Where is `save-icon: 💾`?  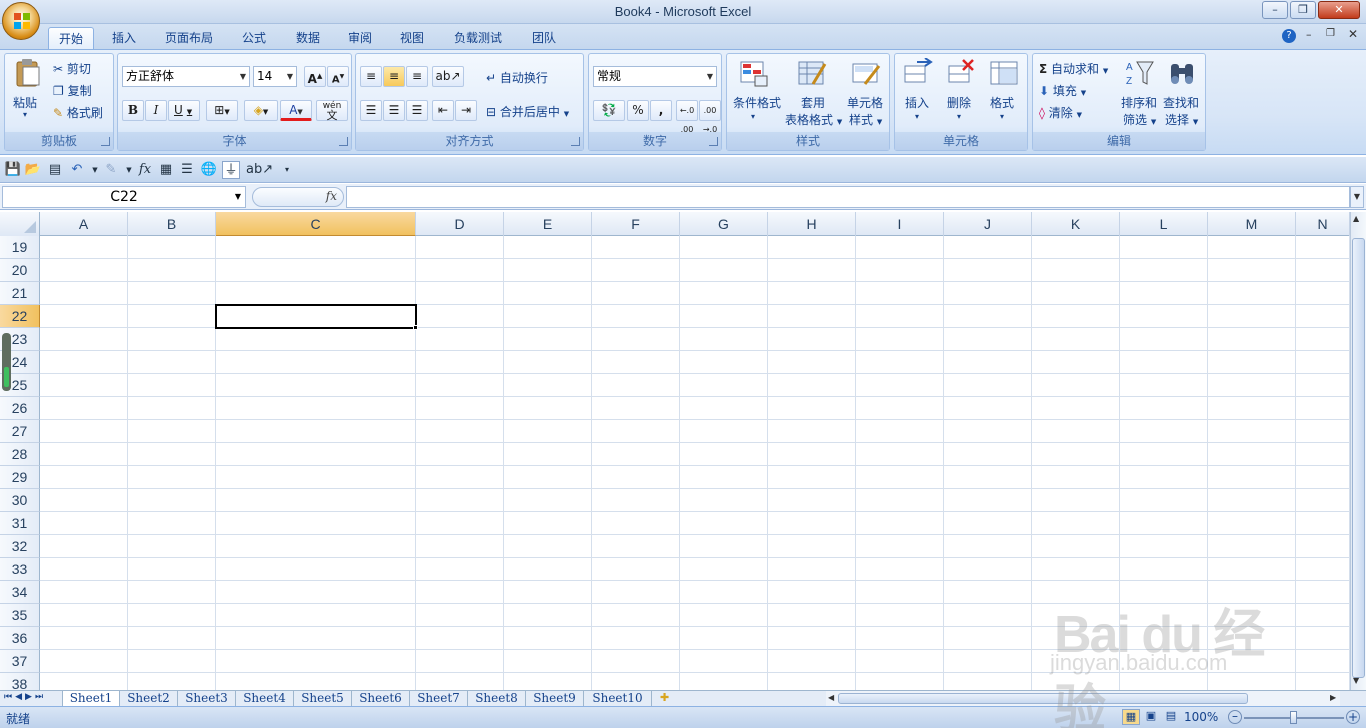 save-icon: 💾 is located at coordinates (13, 170).